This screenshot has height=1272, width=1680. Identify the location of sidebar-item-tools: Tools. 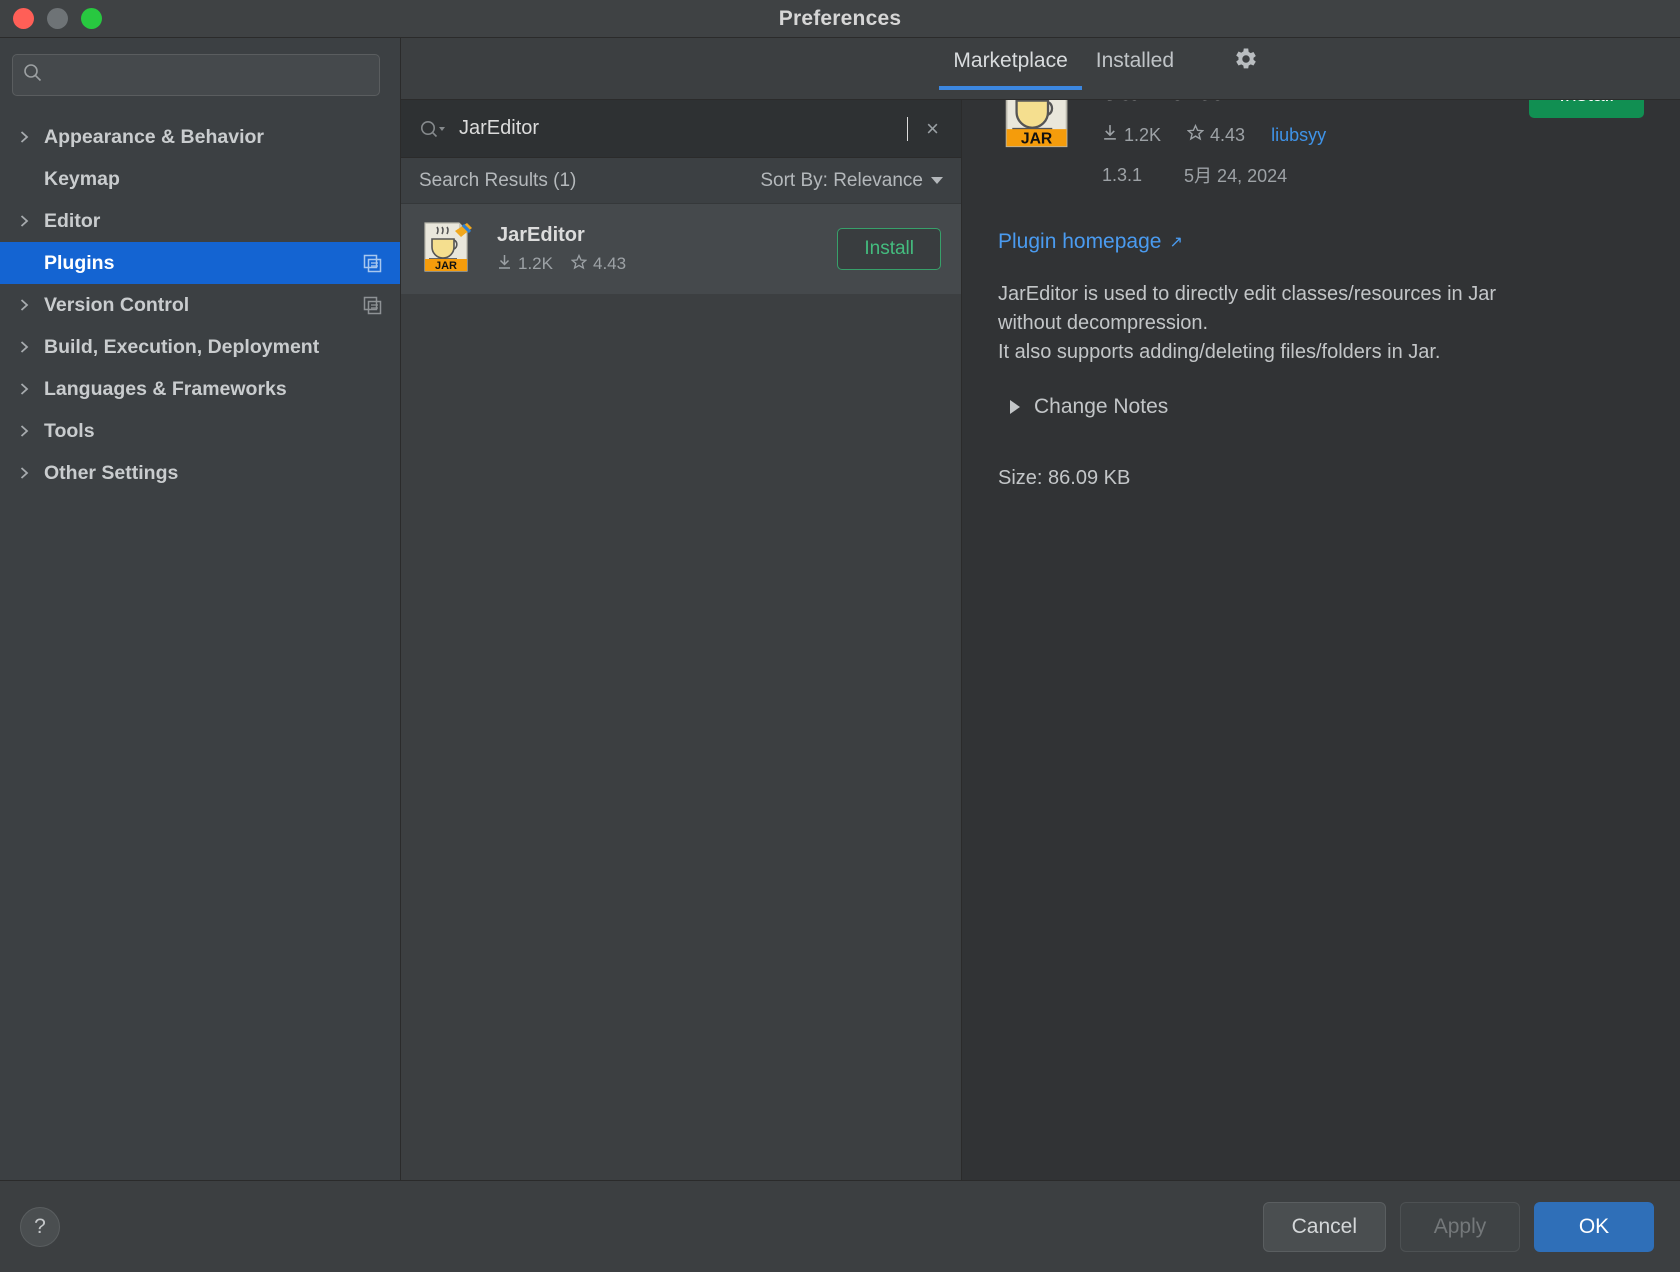
(200, 431).